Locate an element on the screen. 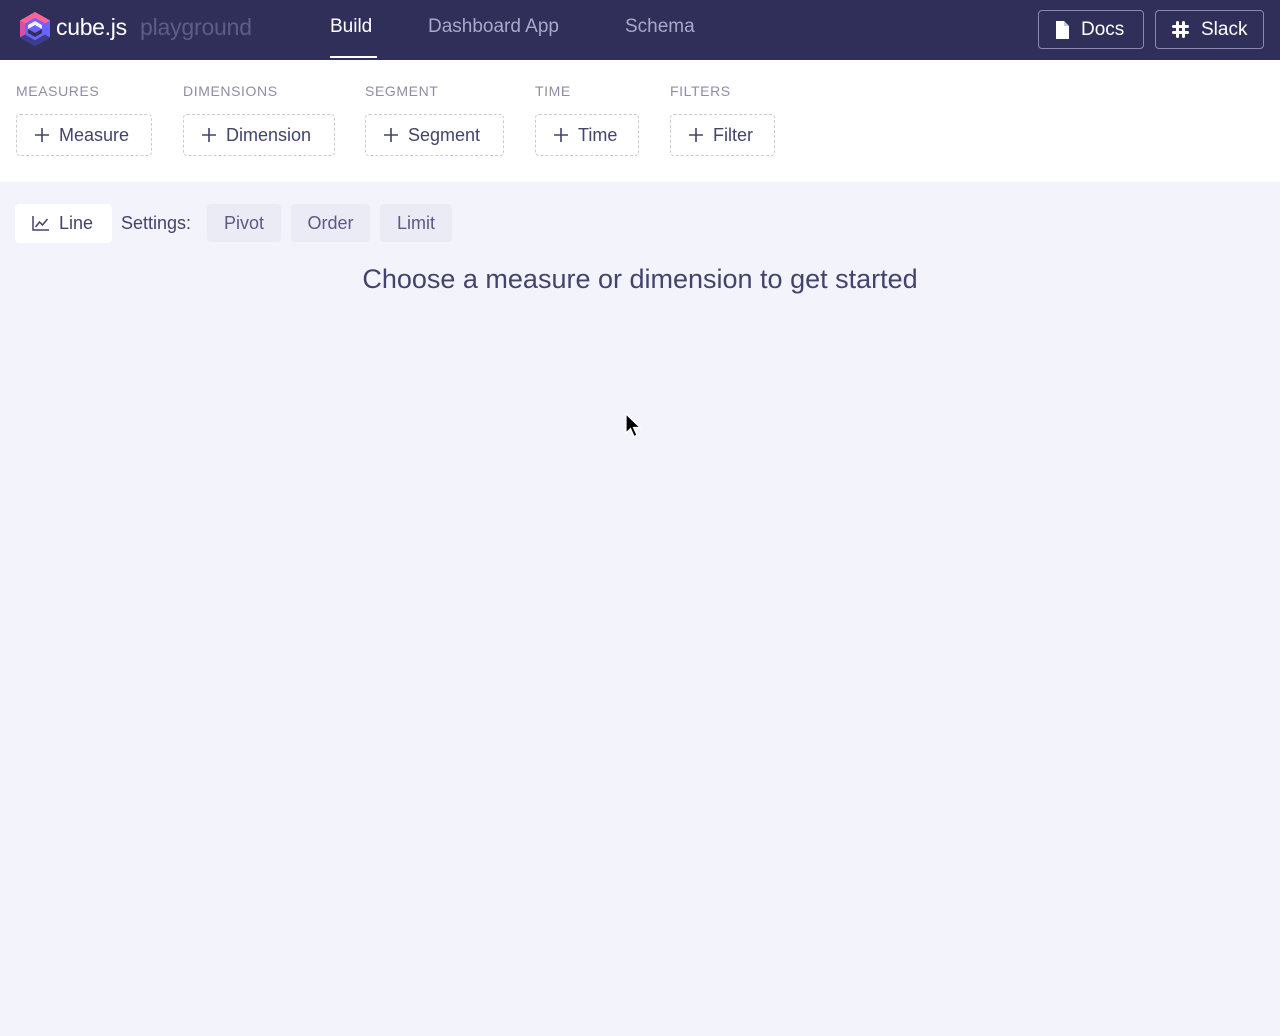  filters-group: FILTERS Filter is located at coordinates (722, 119).